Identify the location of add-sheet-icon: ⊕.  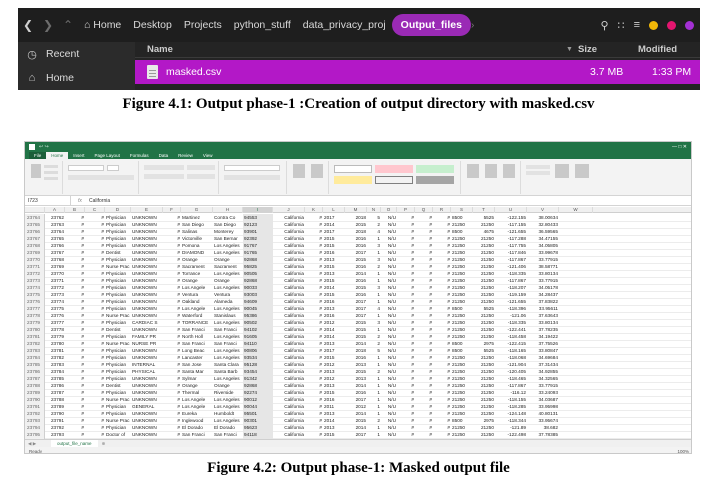
(104, 444).